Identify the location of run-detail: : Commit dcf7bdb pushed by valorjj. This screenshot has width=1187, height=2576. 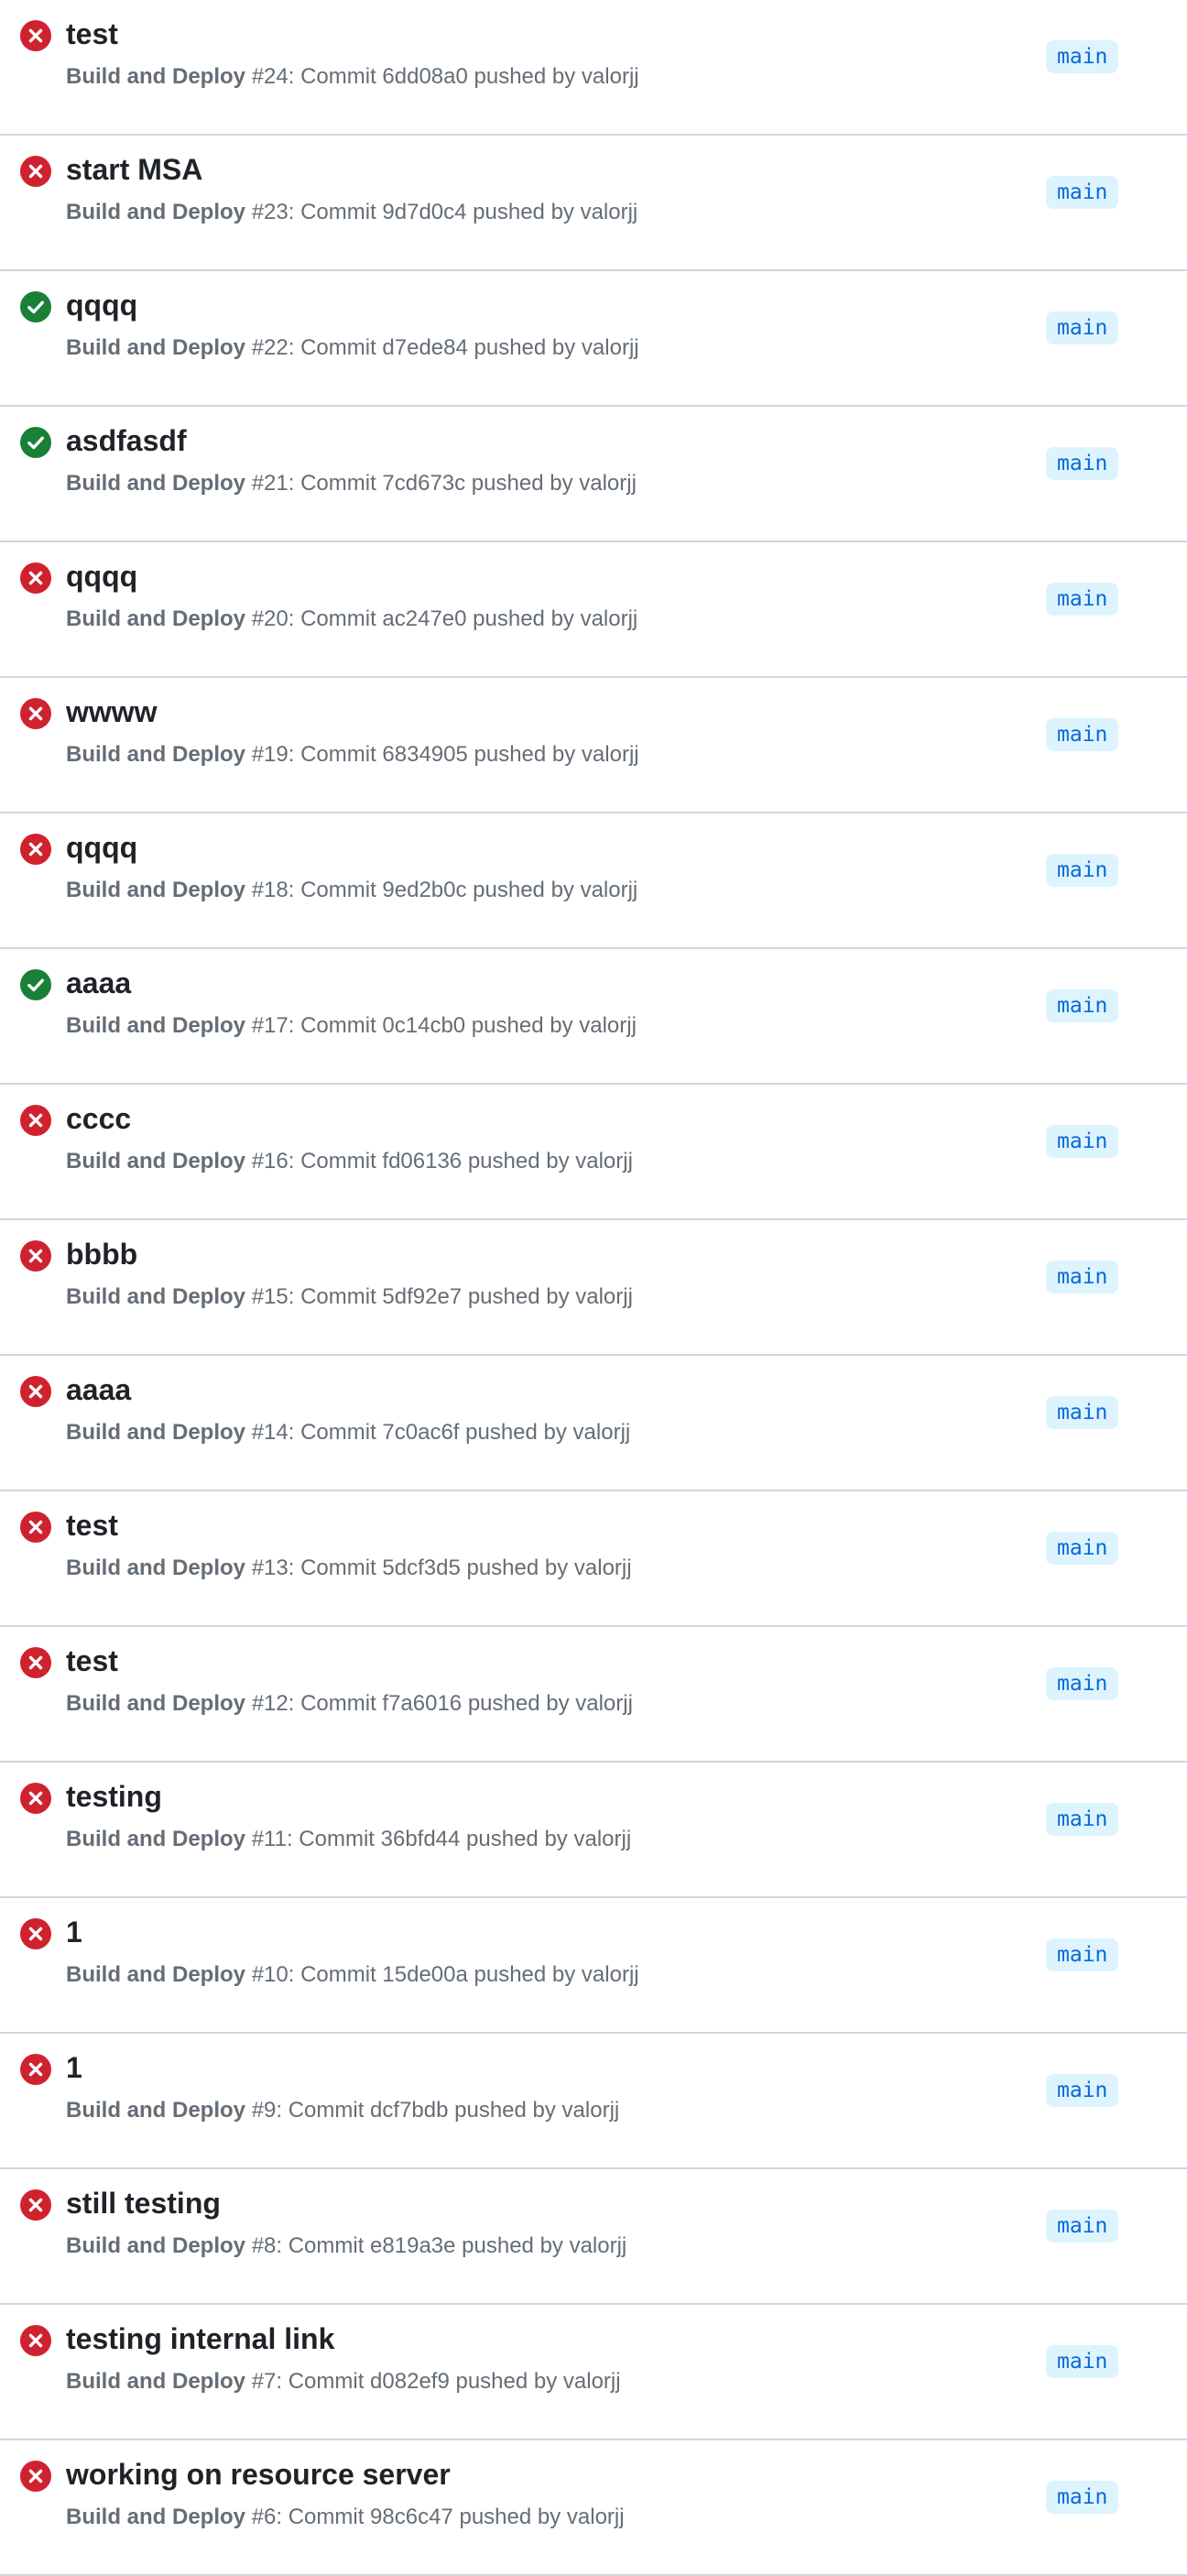
(448, 2111).